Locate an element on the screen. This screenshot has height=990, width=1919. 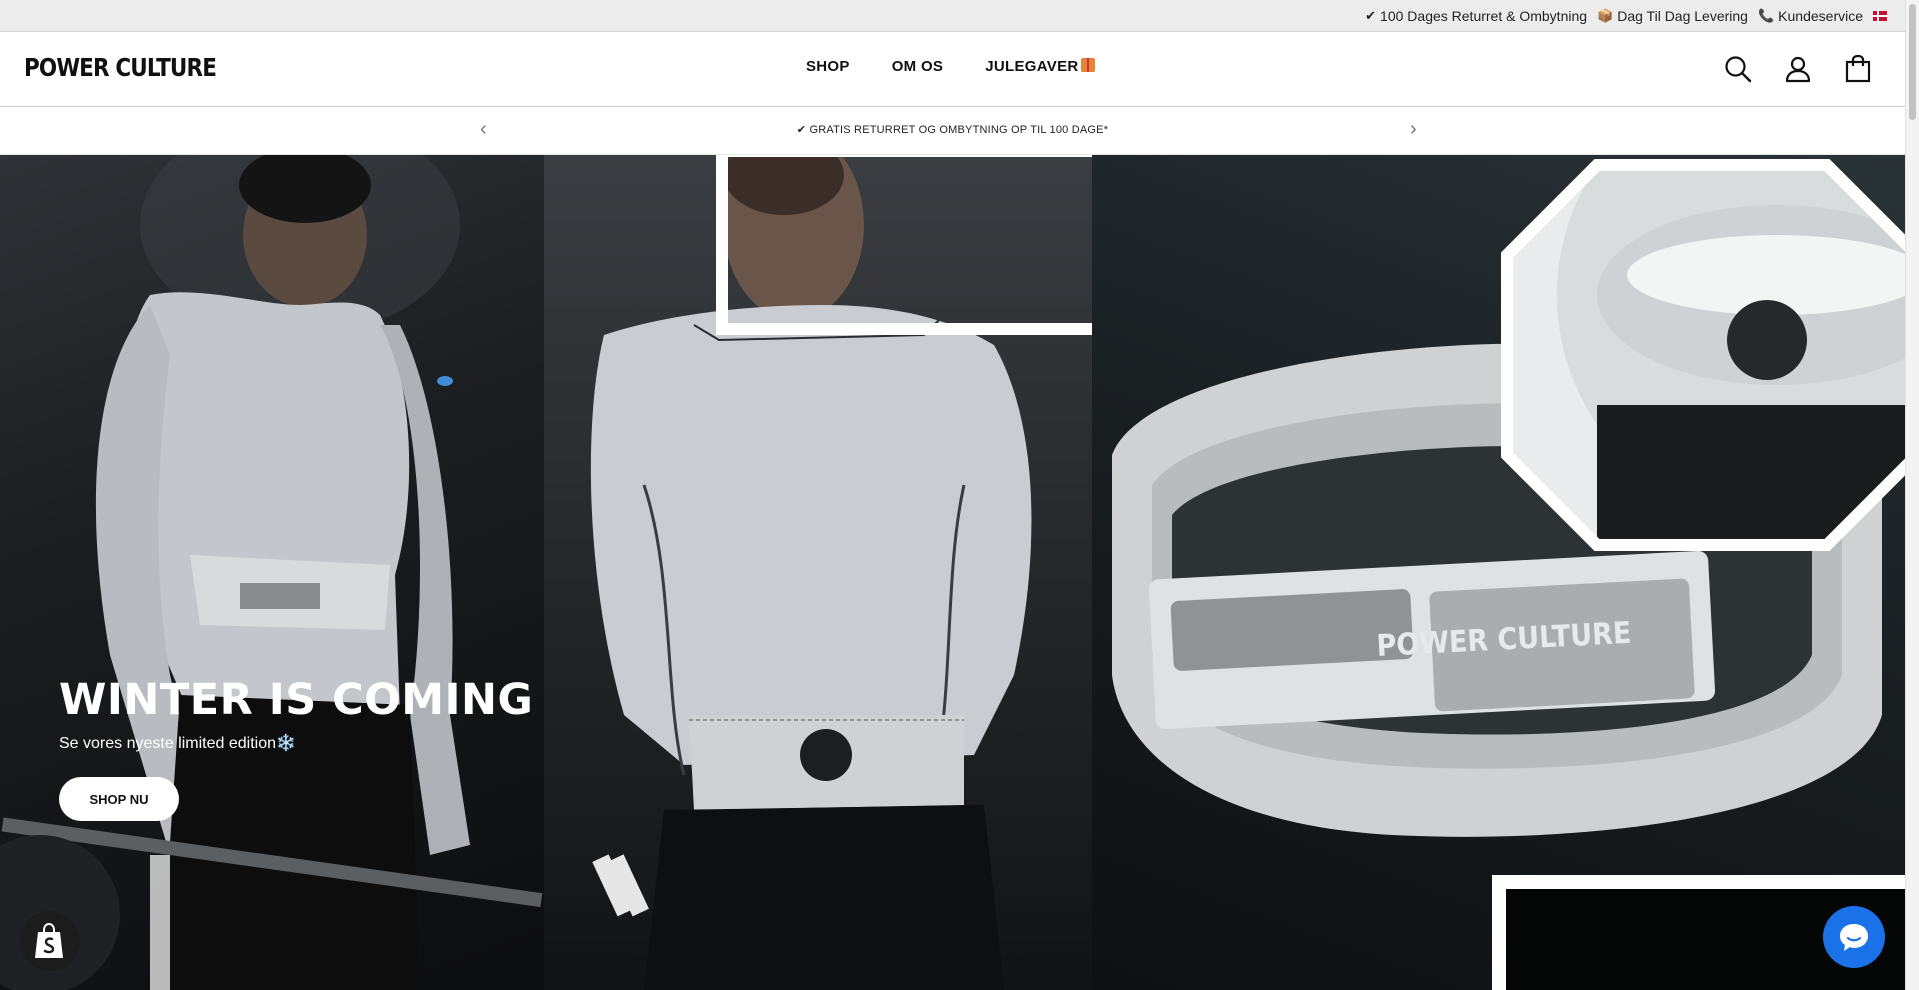
page-scrollbar is located at coordinates (1912, 495).